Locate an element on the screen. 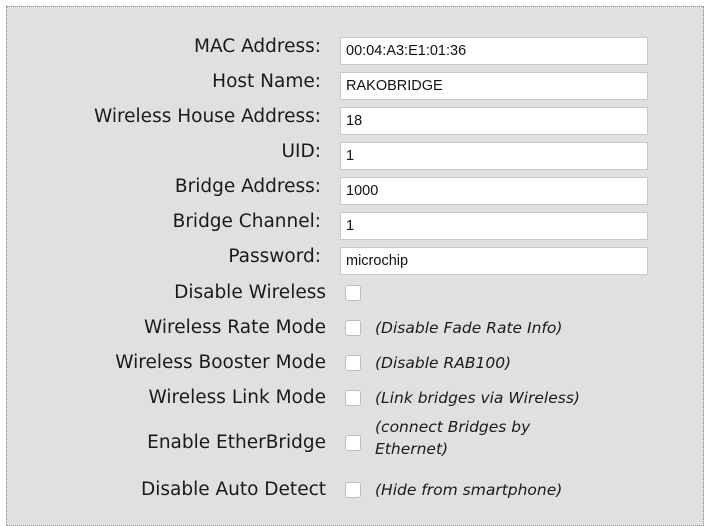 This screenshot has width=710, height=526. host-name-field is located at coordinates (494, 86).